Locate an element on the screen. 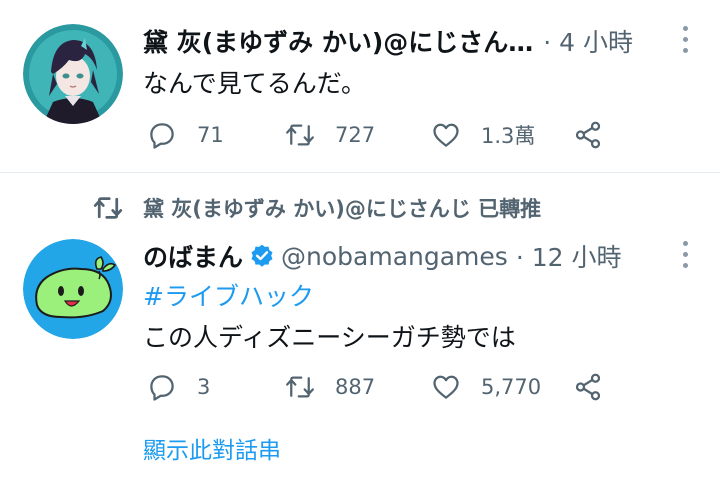 This screenshot has width=720, height=487. tweet-actions: 71 727 1.3萬 is located at coordinates (403, 135).